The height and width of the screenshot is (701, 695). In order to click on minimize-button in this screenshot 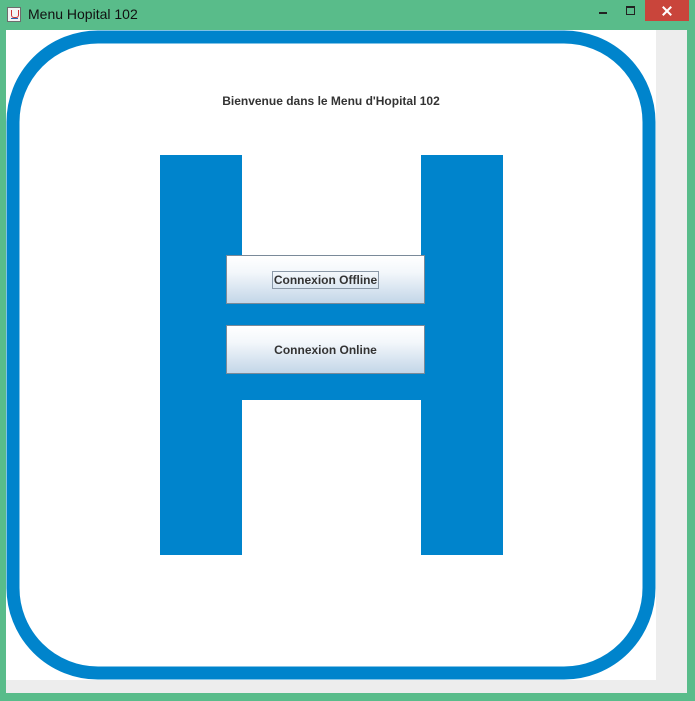, I will do `click(602, 10)`.